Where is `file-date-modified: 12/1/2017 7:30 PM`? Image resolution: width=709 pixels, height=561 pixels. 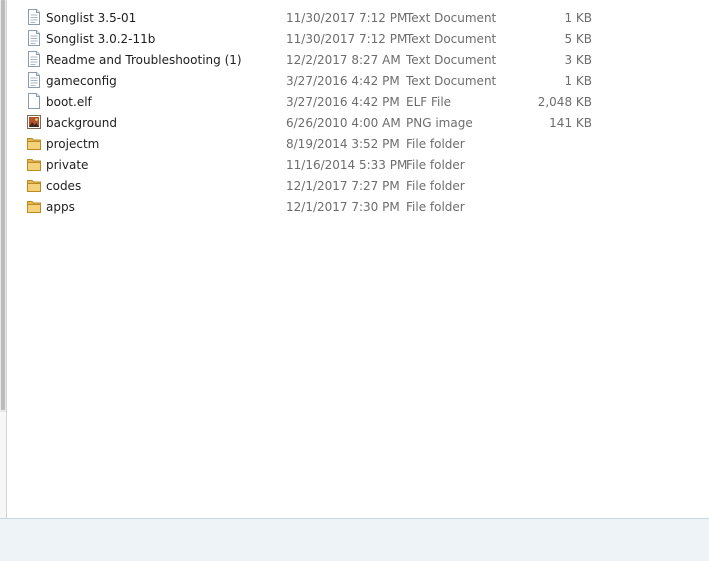
file-date-modified: 12/1/2017 7:30 PM is located at coordinates (343, 207).